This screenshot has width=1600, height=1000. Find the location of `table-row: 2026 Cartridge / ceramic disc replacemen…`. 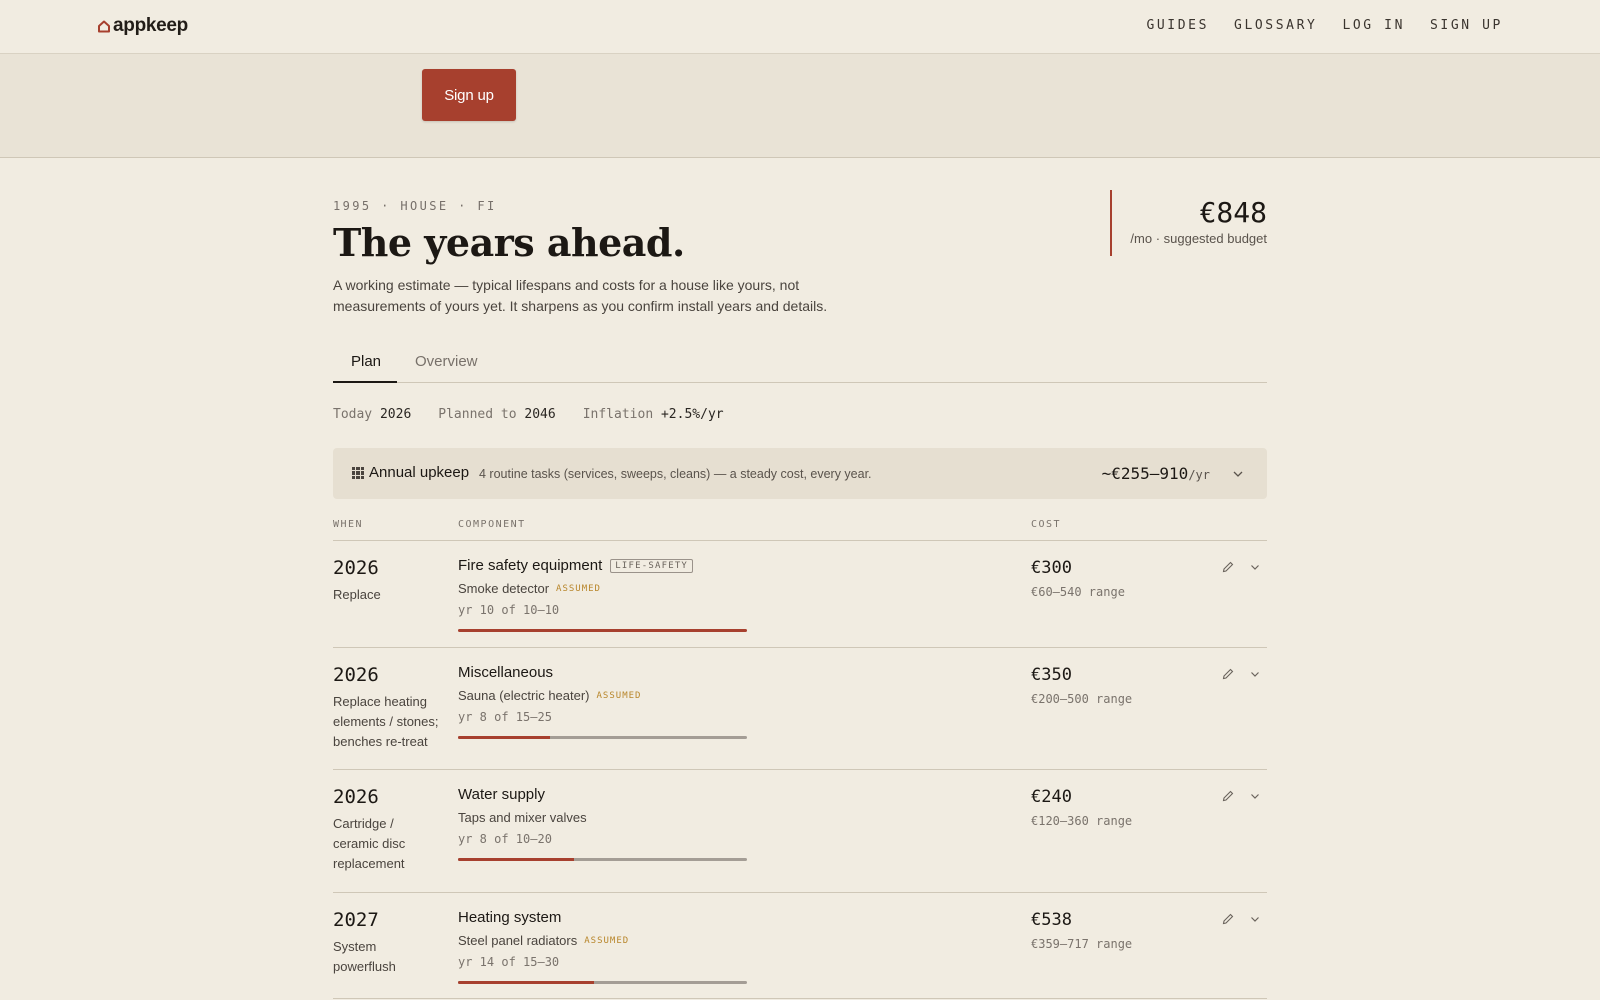

table-row: 2026 Cartridge / ceramic disc replacemen… is located at coordinates (800, 831).